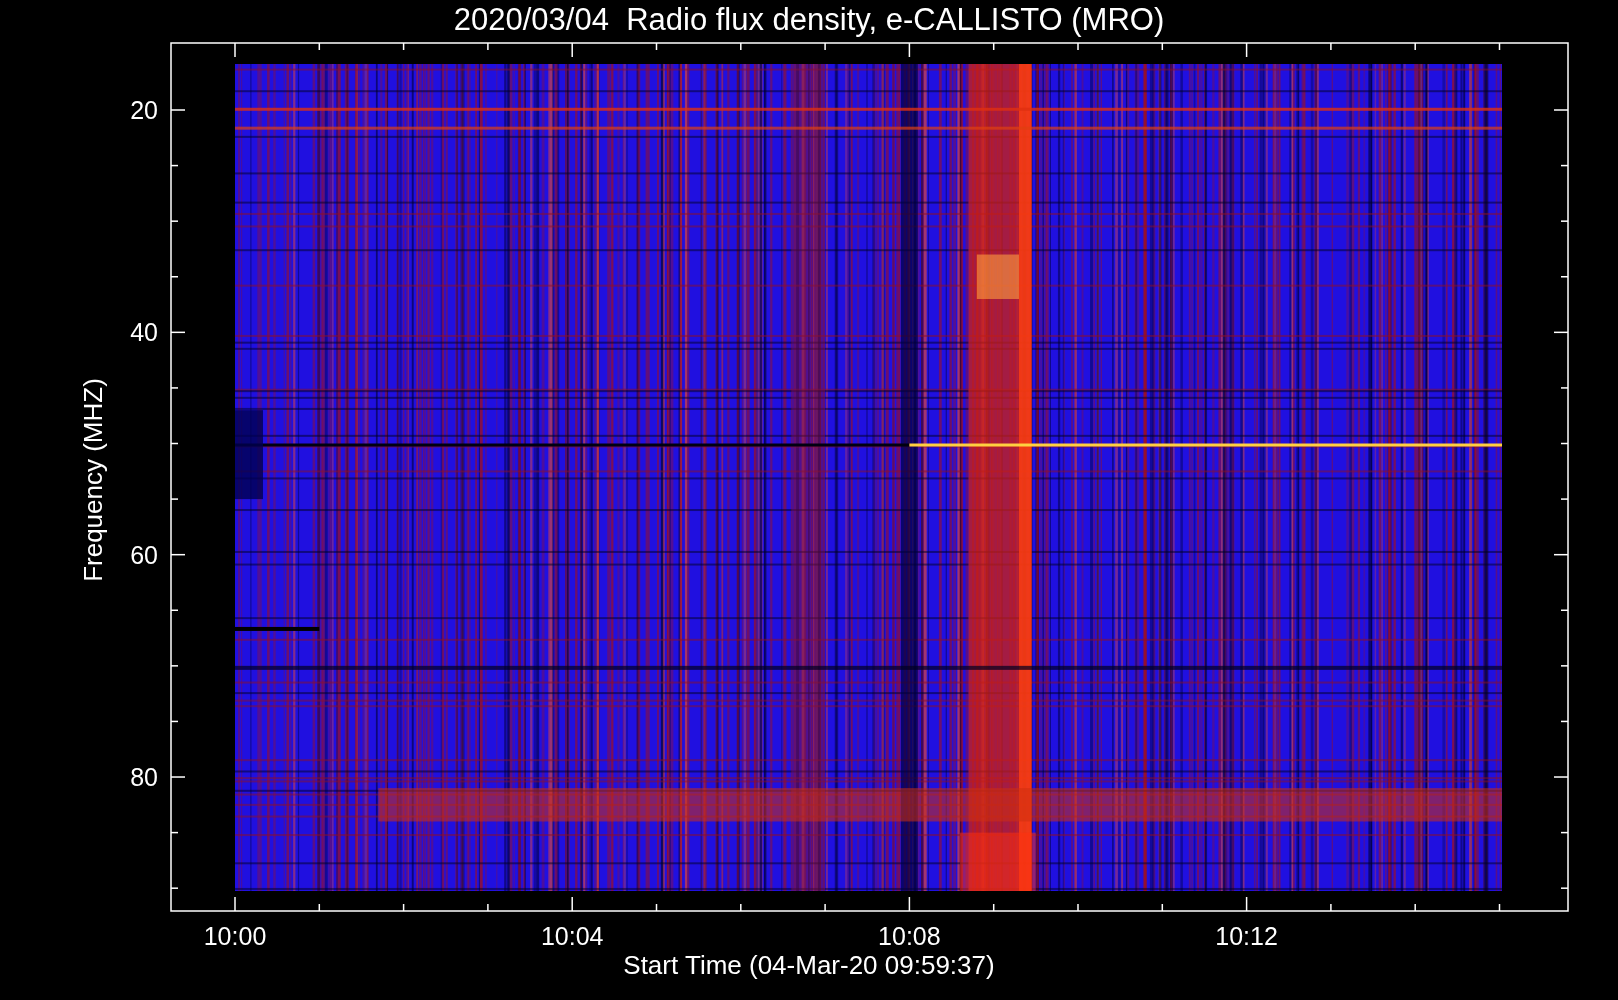  What do you see at coordinates (144, 110) in the screenshot?
I see `y-tick-label: 20` at bounding box center [144, 110].